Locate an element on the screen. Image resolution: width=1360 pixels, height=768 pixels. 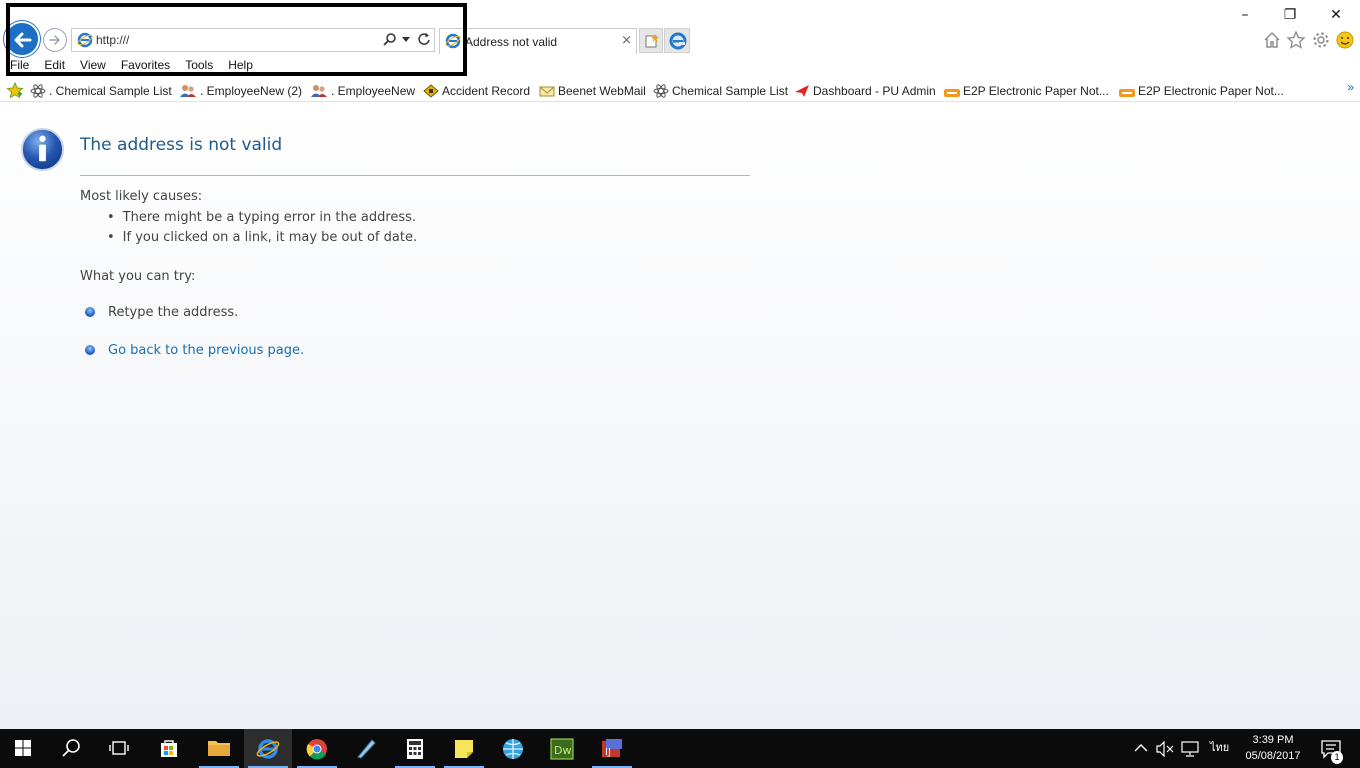
sticky-note-icon is located at coordinates (464, 749).